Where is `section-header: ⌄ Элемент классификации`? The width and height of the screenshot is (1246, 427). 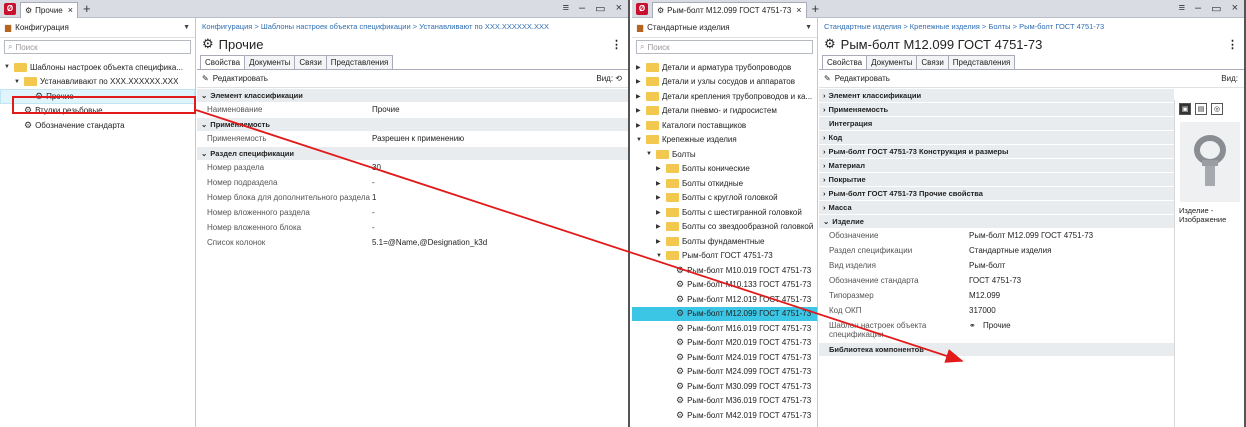
section-header: ⌄ Элемент классификации is located at coordinates (412, 95).